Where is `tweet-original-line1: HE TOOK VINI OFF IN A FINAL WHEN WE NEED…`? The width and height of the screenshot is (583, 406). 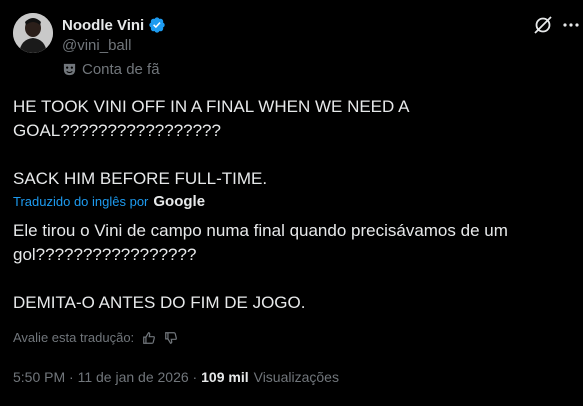 tweet-original-line1: HE TOOK VINI OFF IN A FINAL WHEN WE NEED… is located at coordinates (213, 118).